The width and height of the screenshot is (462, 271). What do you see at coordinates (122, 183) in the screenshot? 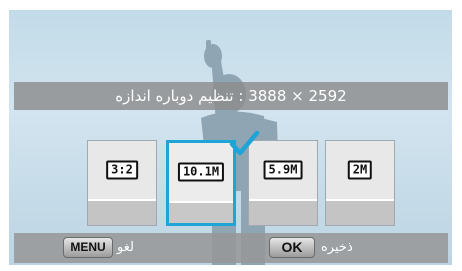
I see `size-option-3-2: 3:2` at bounding box center [122, 183].